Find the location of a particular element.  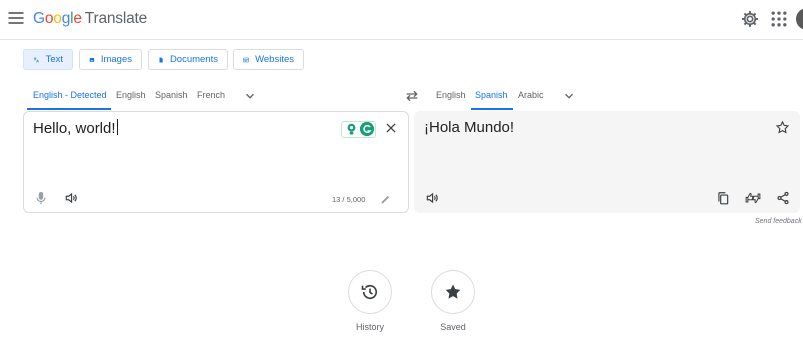

google-translate-logo: Google Translate is located at coordinates (90, 19).